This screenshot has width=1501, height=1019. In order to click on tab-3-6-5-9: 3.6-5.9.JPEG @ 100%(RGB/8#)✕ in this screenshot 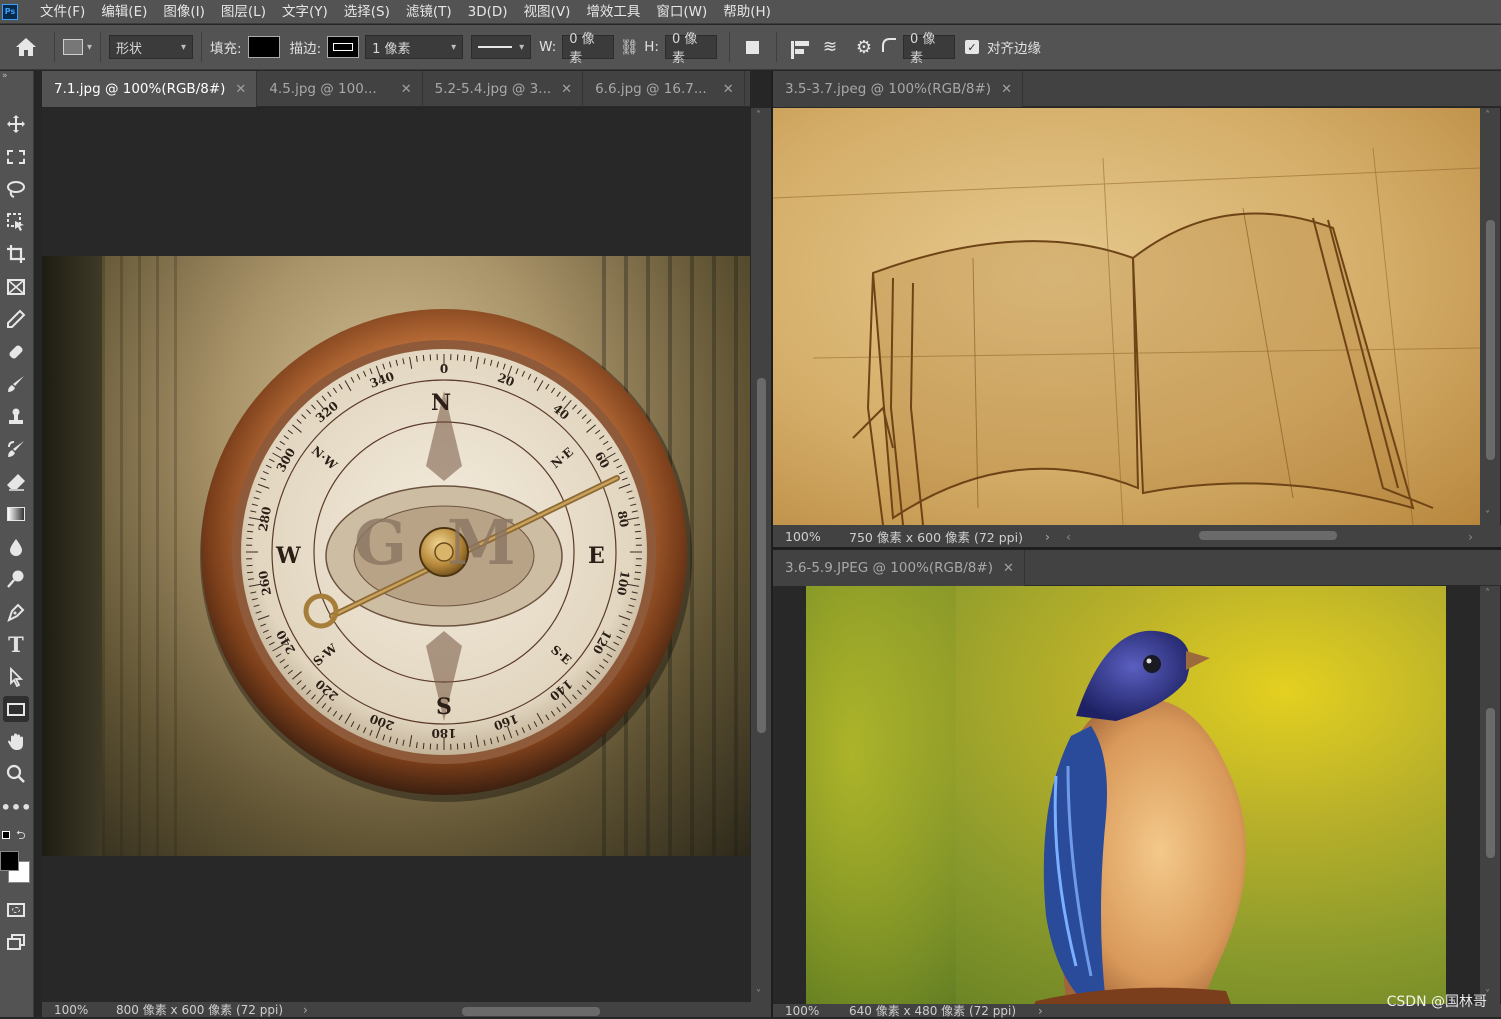, I will do `click(899, 568)`.